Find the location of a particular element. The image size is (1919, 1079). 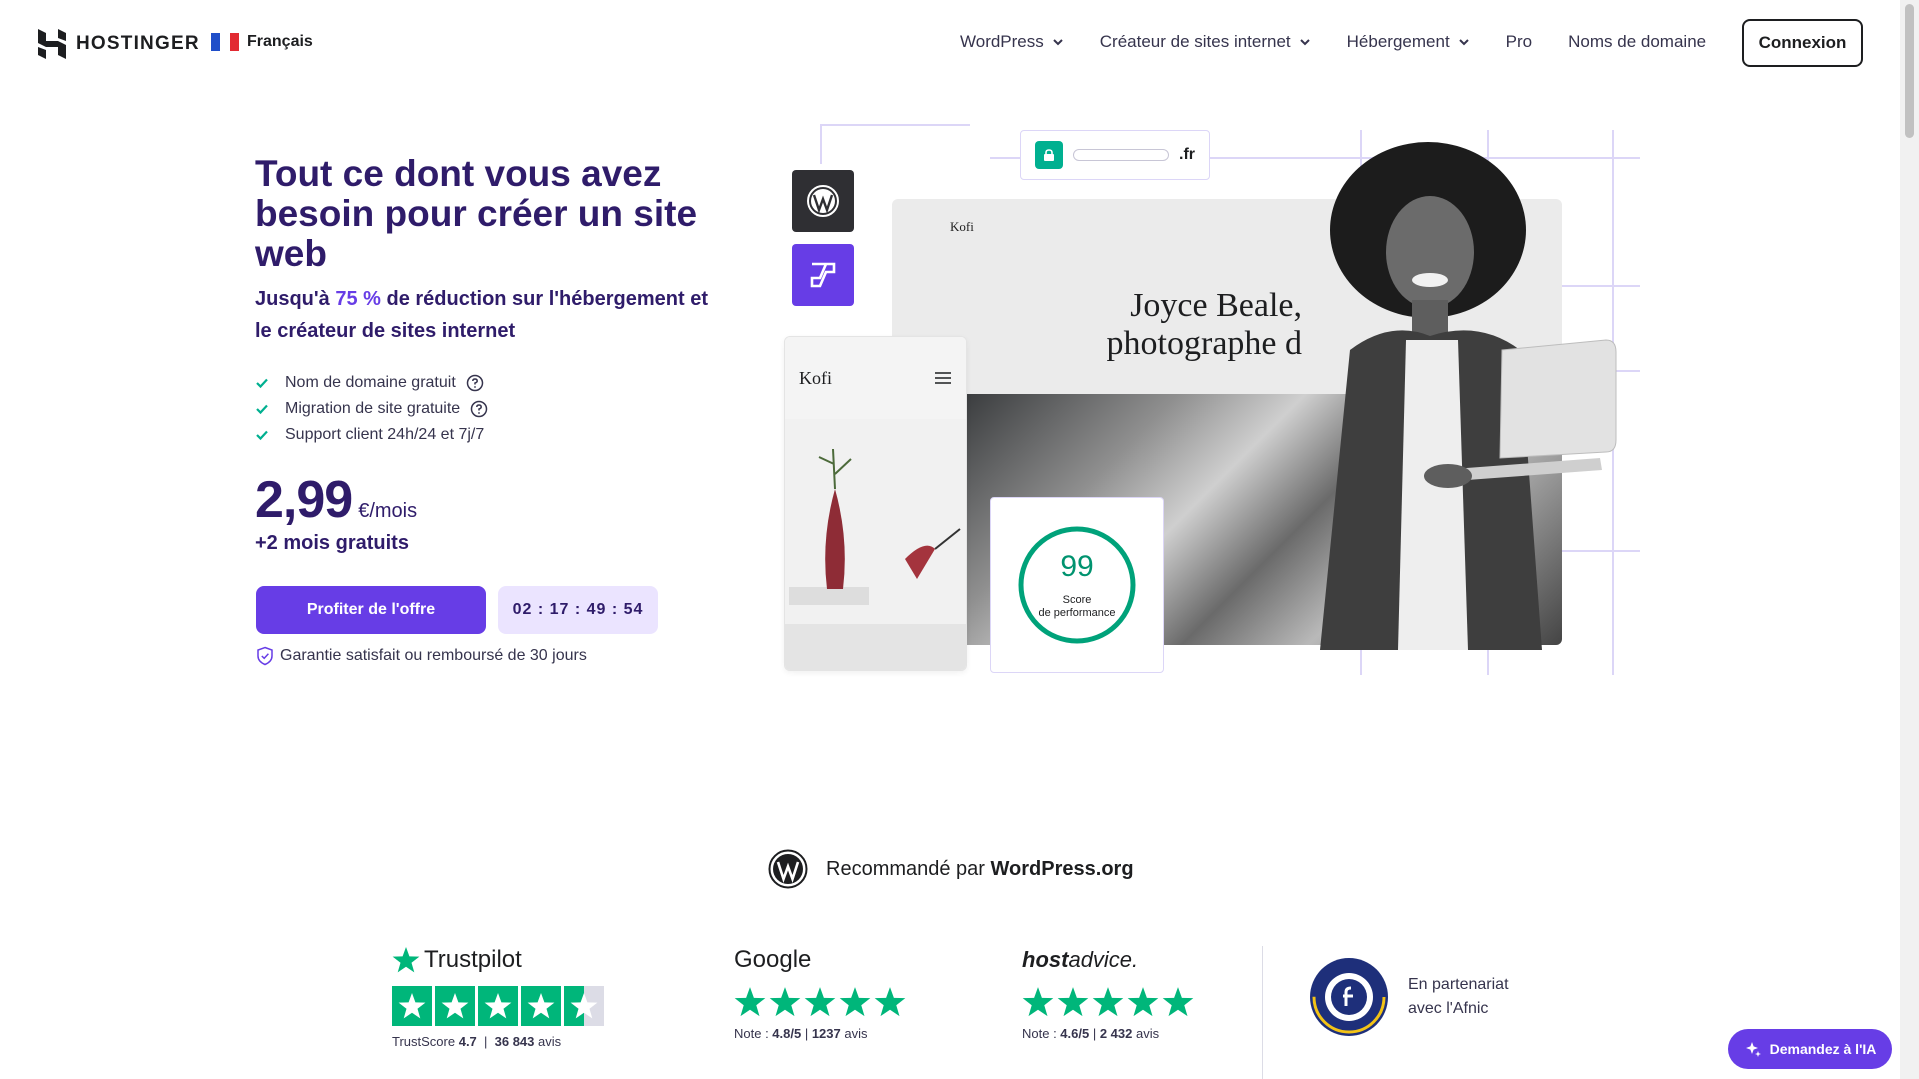

score-ring-icon is located at coordinates (1077, 585).